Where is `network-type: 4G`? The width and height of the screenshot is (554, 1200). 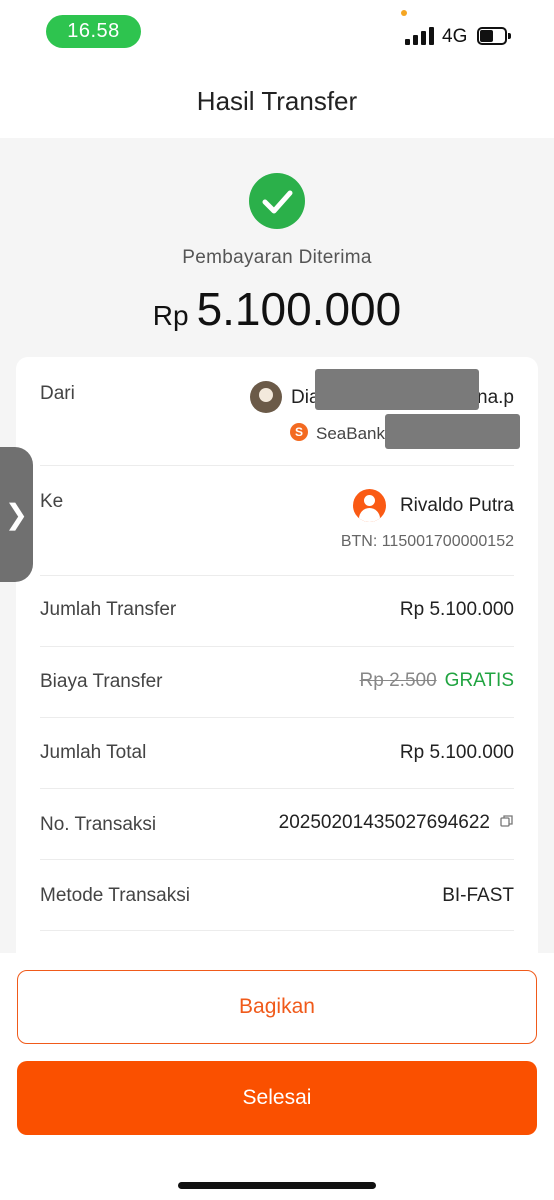 network-type: 4G is located at coordinates (455, 36).